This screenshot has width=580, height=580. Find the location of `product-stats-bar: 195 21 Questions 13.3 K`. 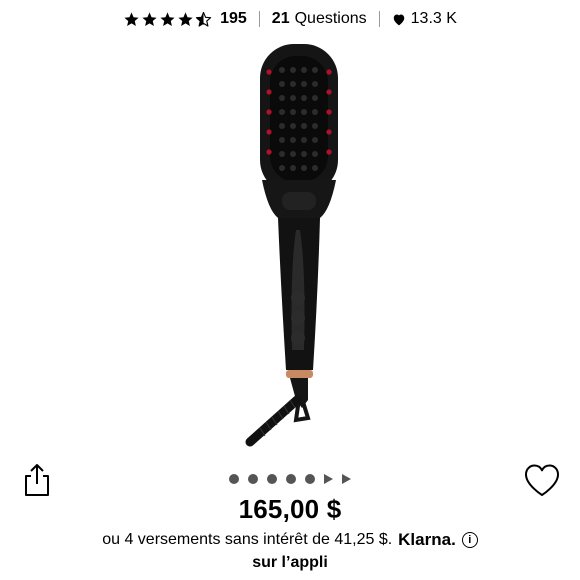

product-stats-bar: 195 21 Questions 13.3 K is located at coordinates (290, 19).